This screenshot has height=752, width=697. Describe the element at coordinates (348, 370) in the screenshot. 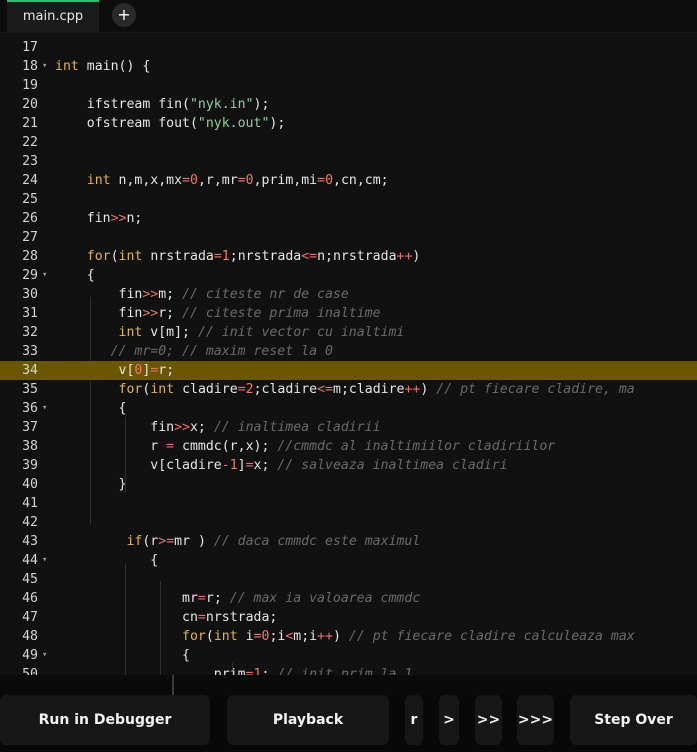

I see `code-line-current: 34 v[0]=r;` at that location.